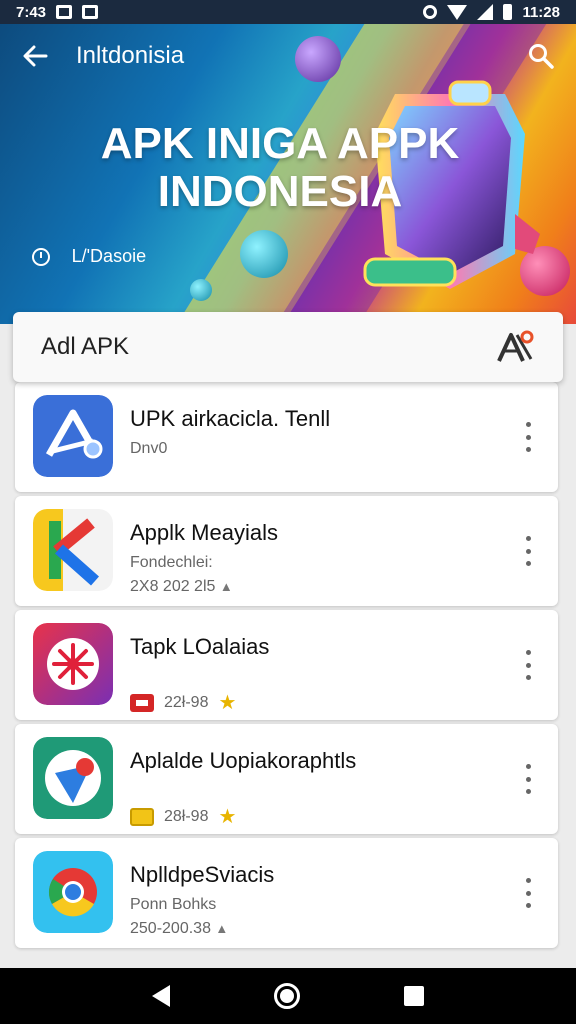 The height and width of the screenshot is (1024, 576). I want to click on list-item: Applk Meayials Fondechlei: 2X8 202 2l5 ▲, so click(286, 551).